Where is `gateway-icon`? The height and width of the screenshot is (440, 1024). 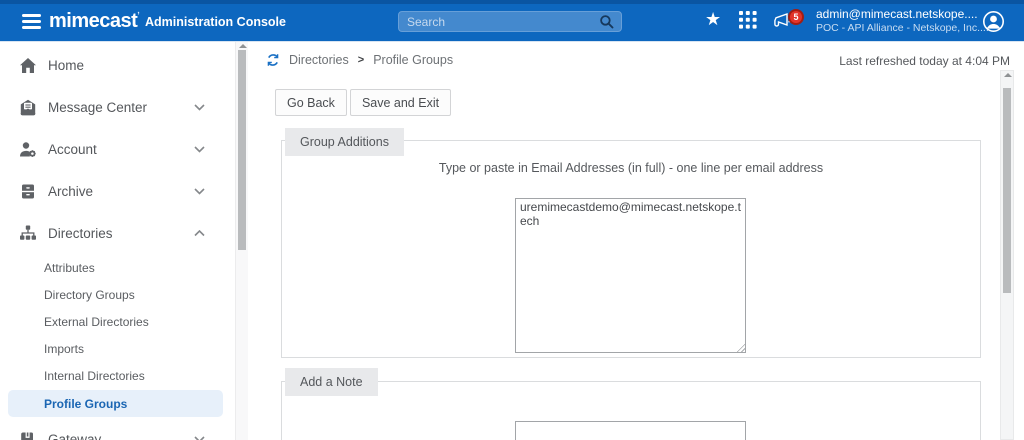
gateway-icon is located at coordinates (28, 435).